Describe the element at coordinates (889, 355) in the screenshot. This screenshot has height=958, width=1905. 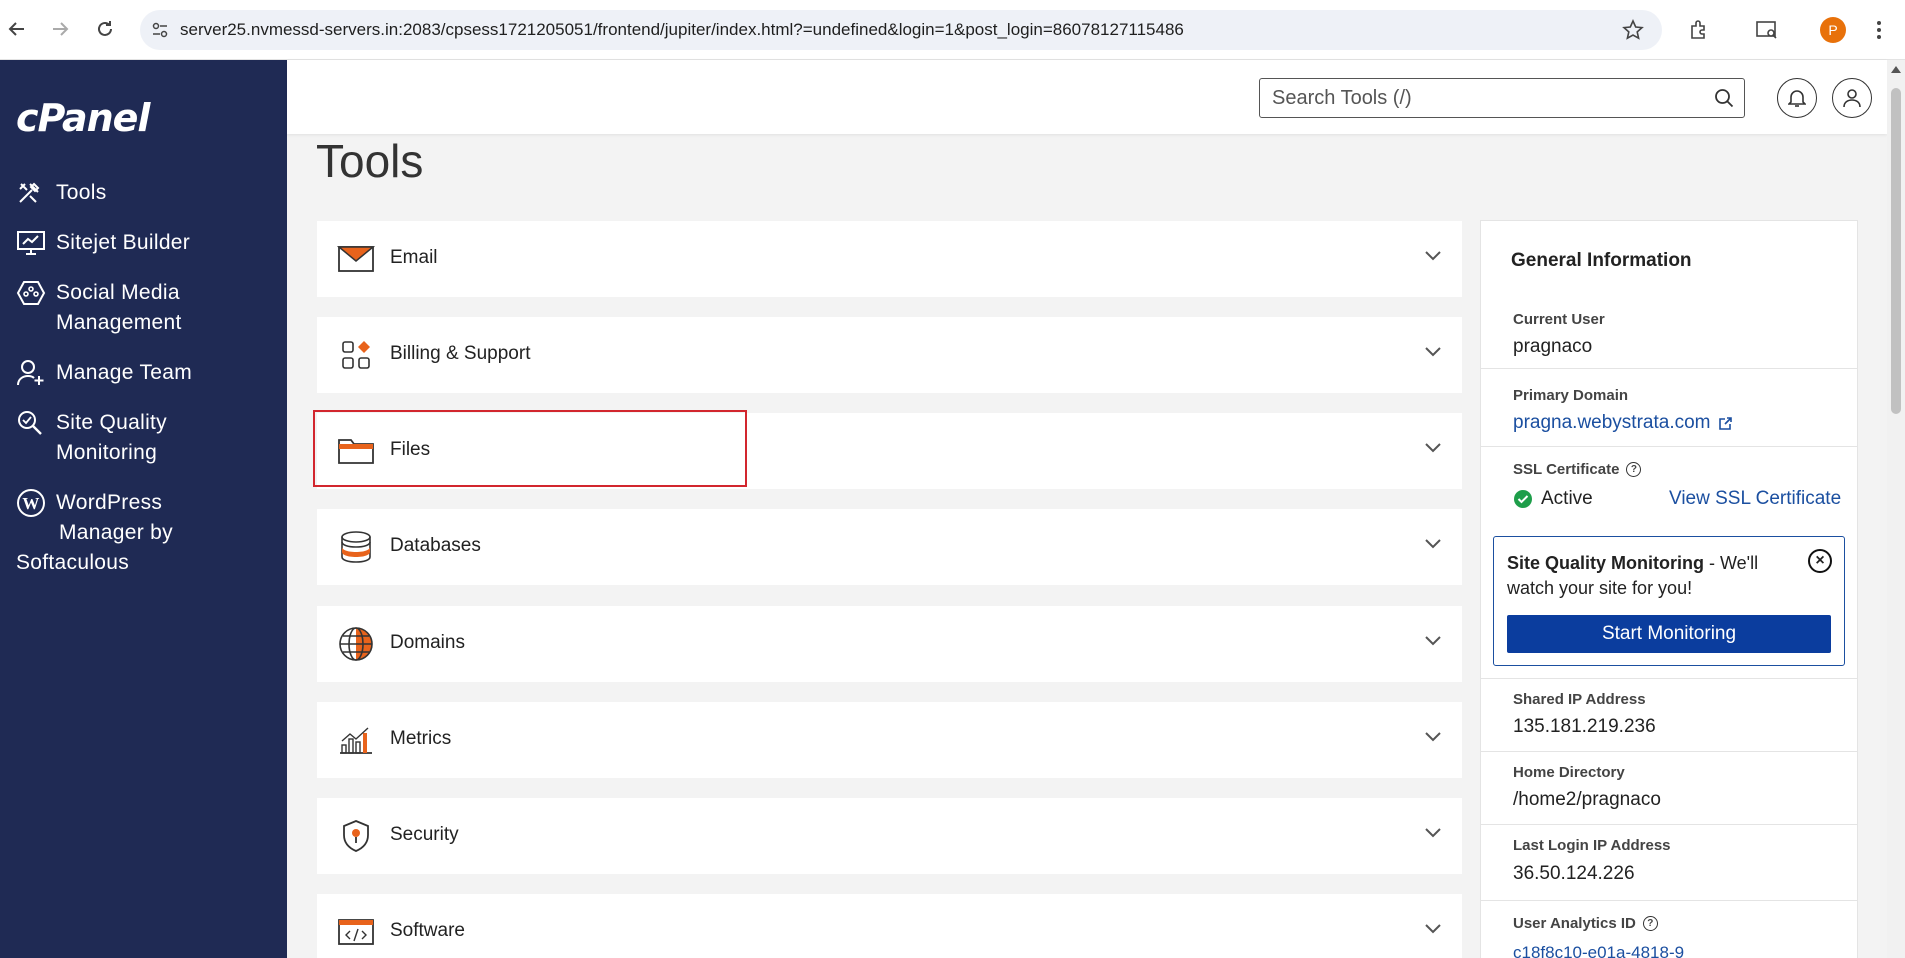
I see `section-billing-support: Billing & Support` at that location.